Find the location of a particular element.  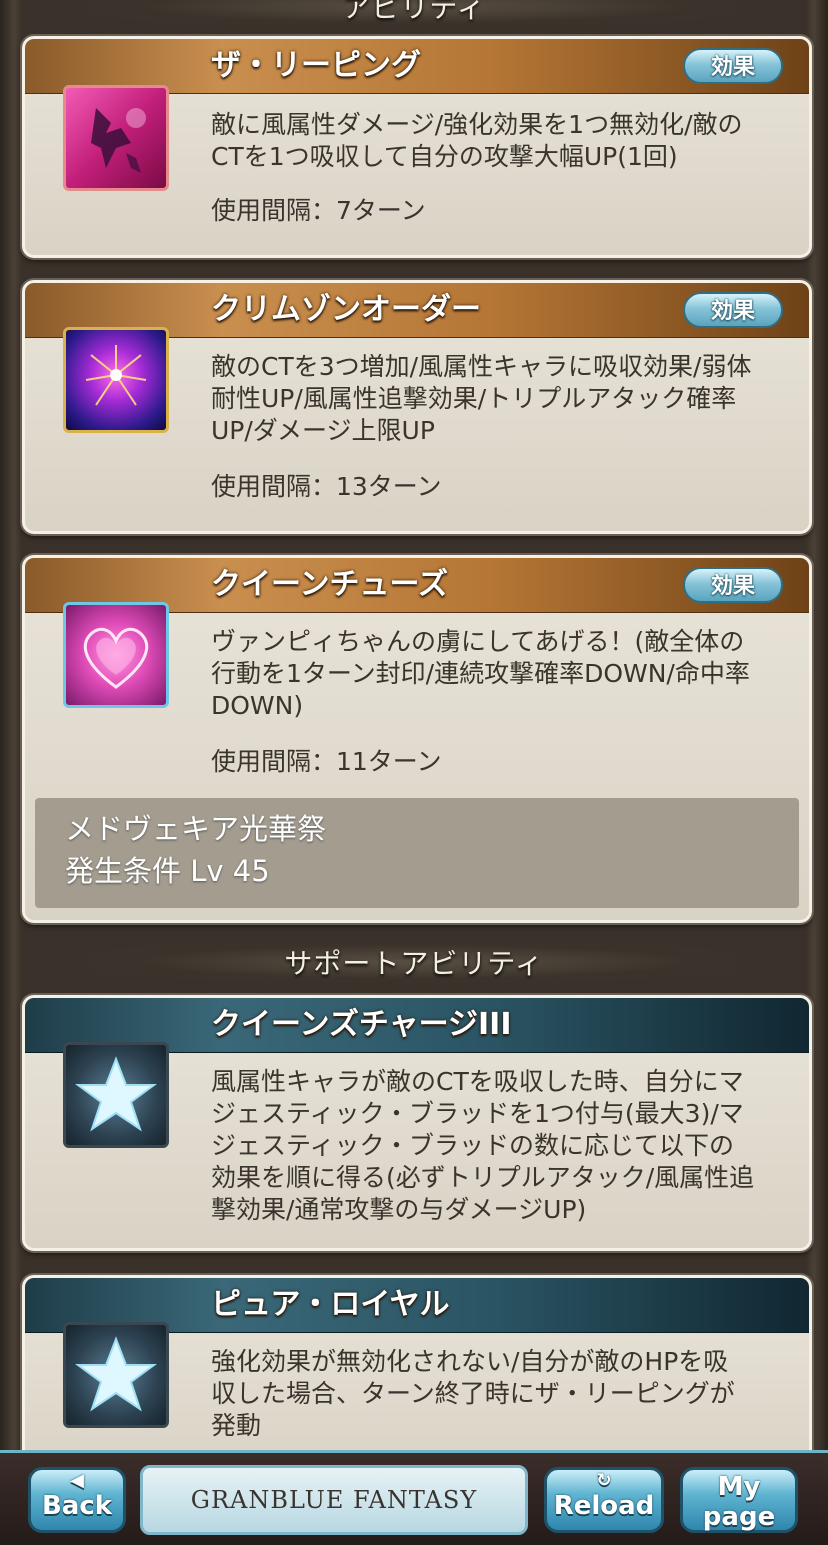

desc-line: 収した場合、ターン終了時にザ・リーピングが is located at coordinates (473, 1393).